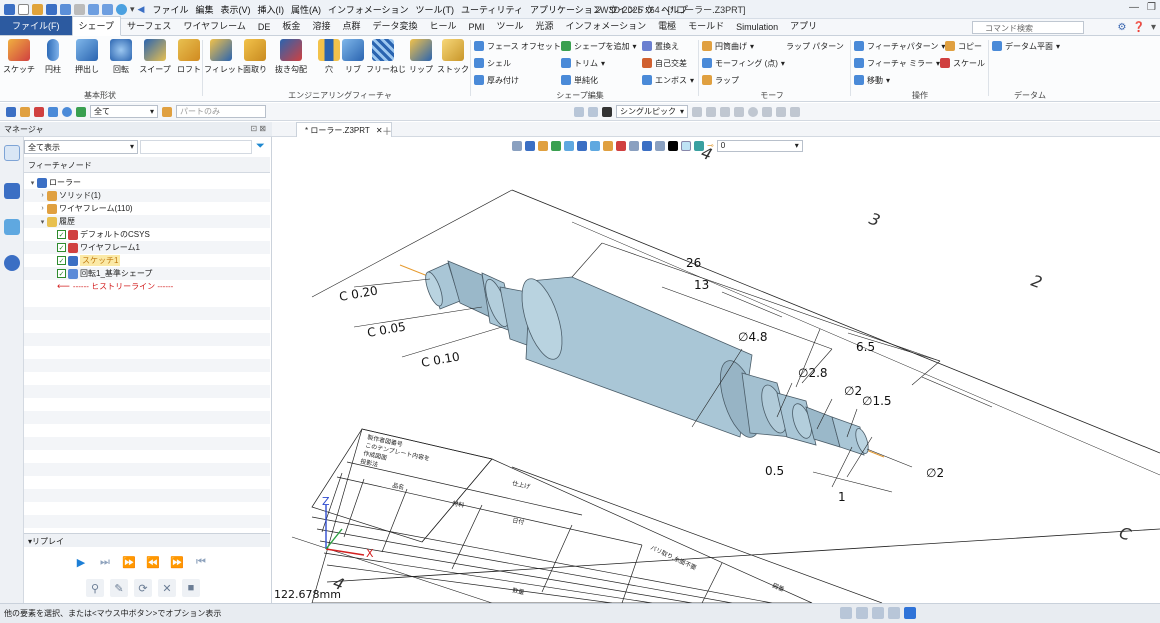 Image resolution: width=1160 pixels, height=623 pixels. I want to click on tab-de: DE, so click(264, 27).